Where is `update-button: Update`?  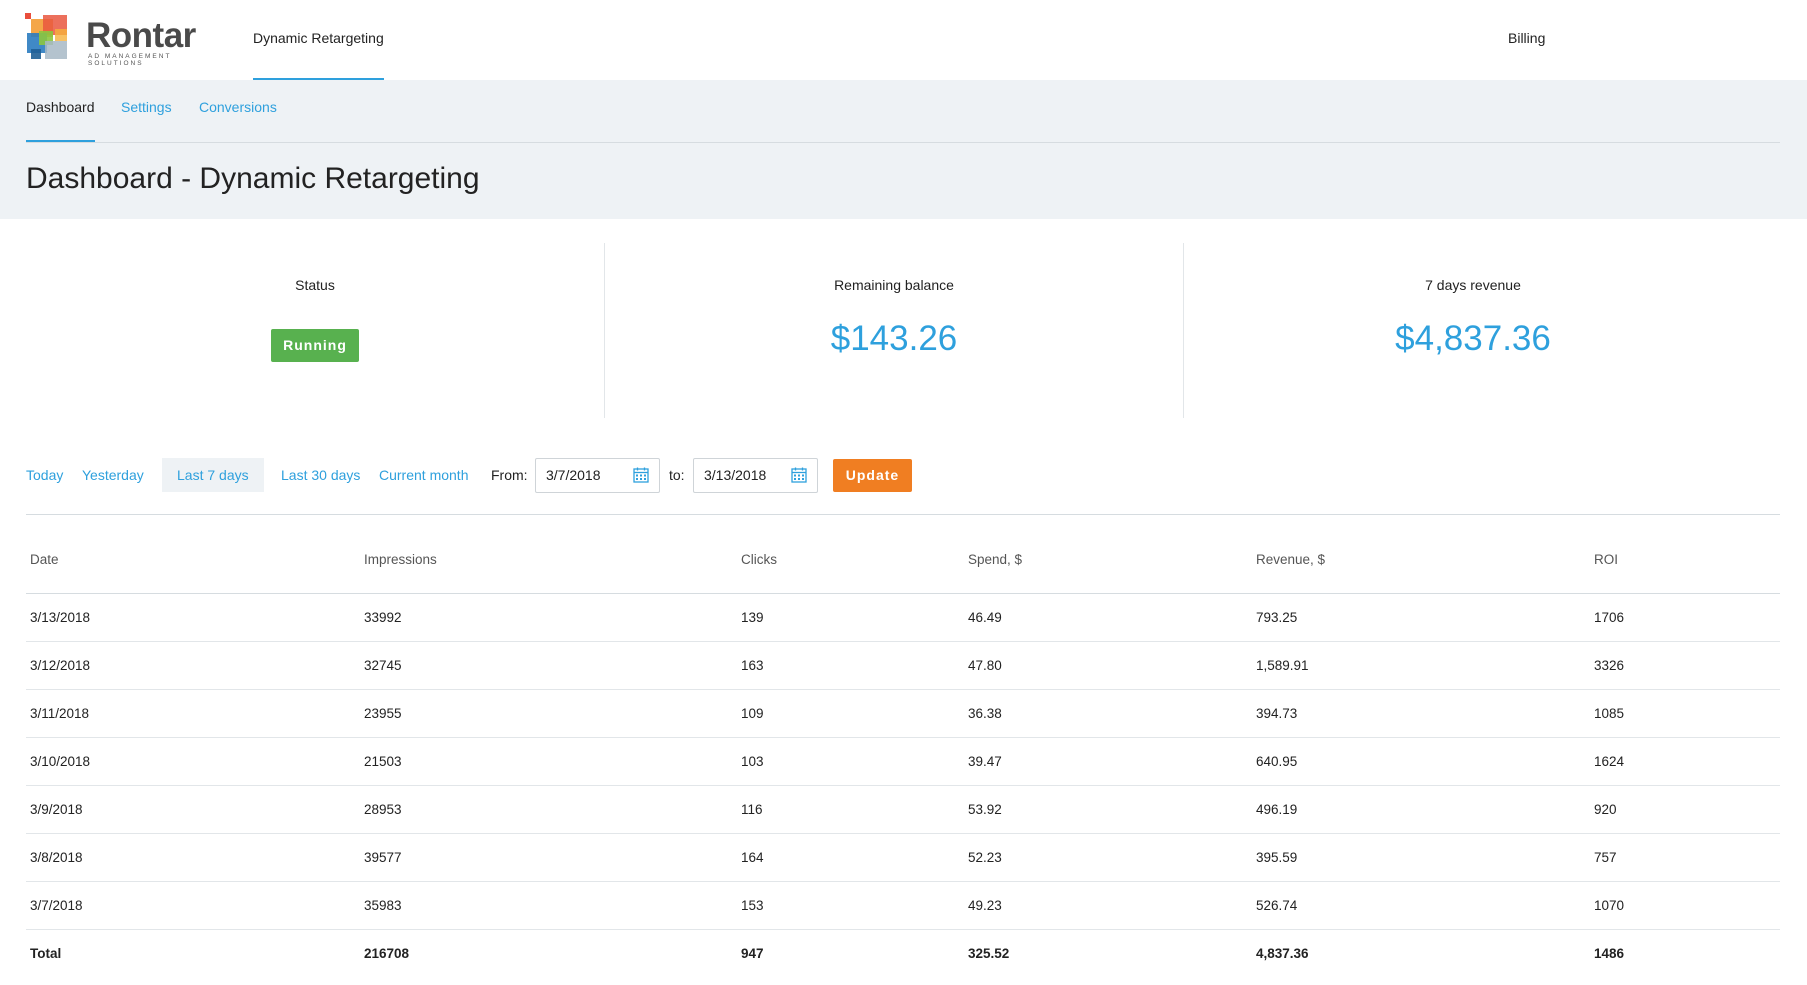
update-button: Update is located at coordinates (872, 475).